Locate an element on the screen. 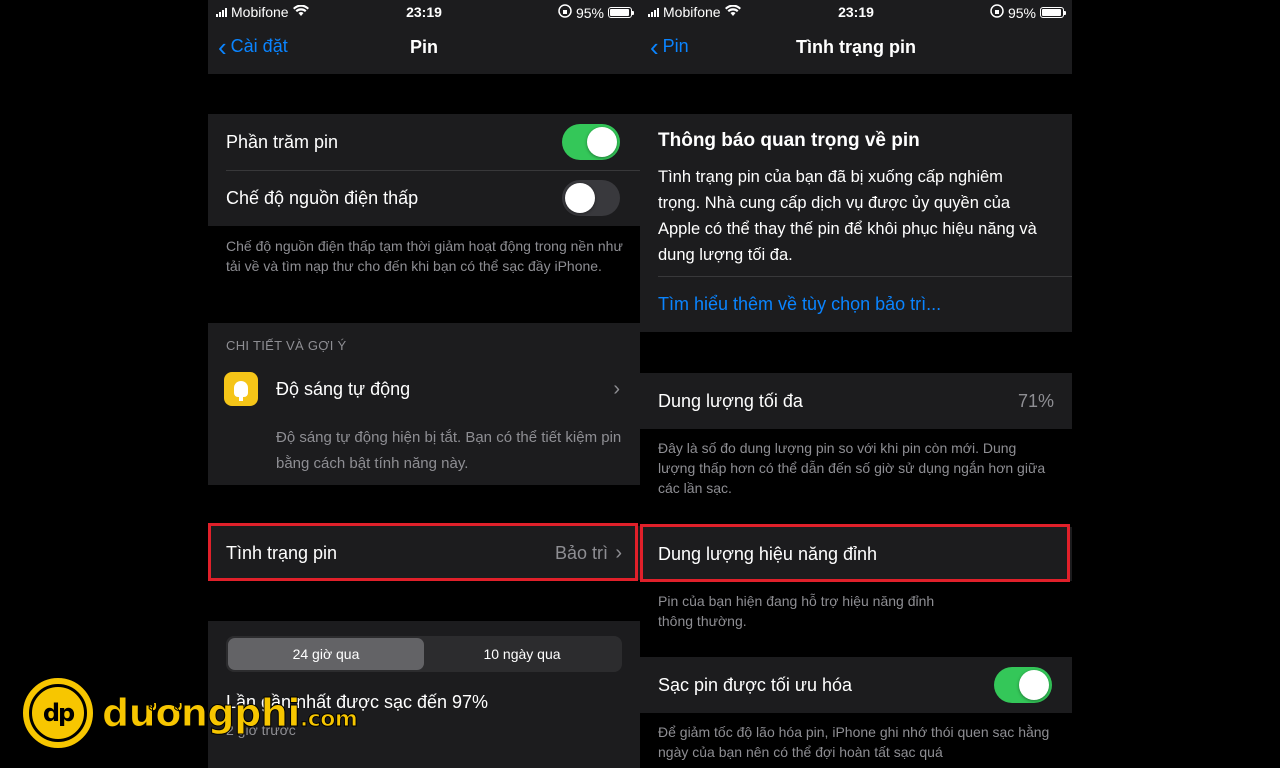  battery-percentage-toggle is located at coordinates (591, 142).